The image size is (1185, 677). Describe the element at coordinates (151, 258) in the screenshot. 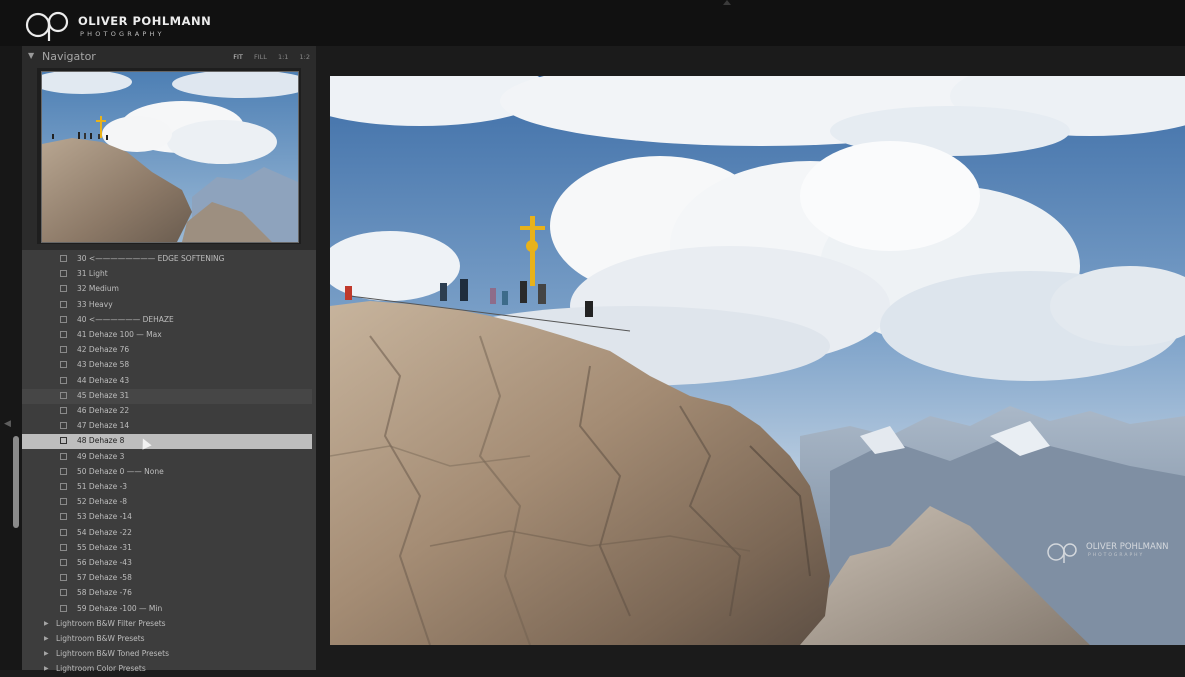

I see `preset-label: 30 <———————— EDGE SOFTENING` at that location.